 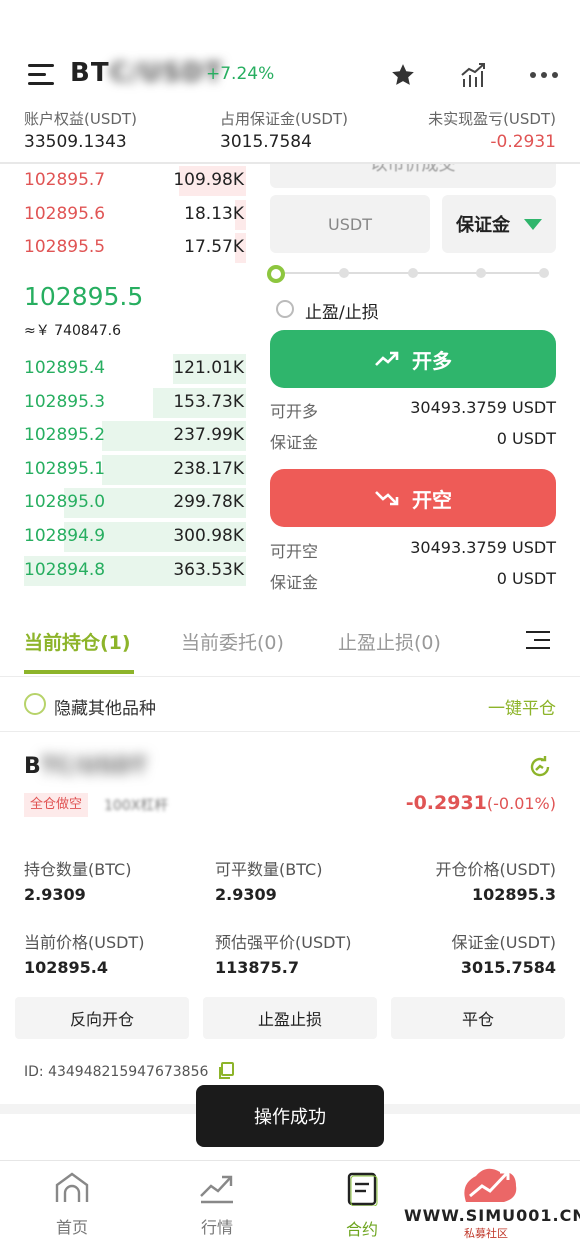 I want to click on position-pnl: -0.2931(-0.01%), so click(x=481, y=803).